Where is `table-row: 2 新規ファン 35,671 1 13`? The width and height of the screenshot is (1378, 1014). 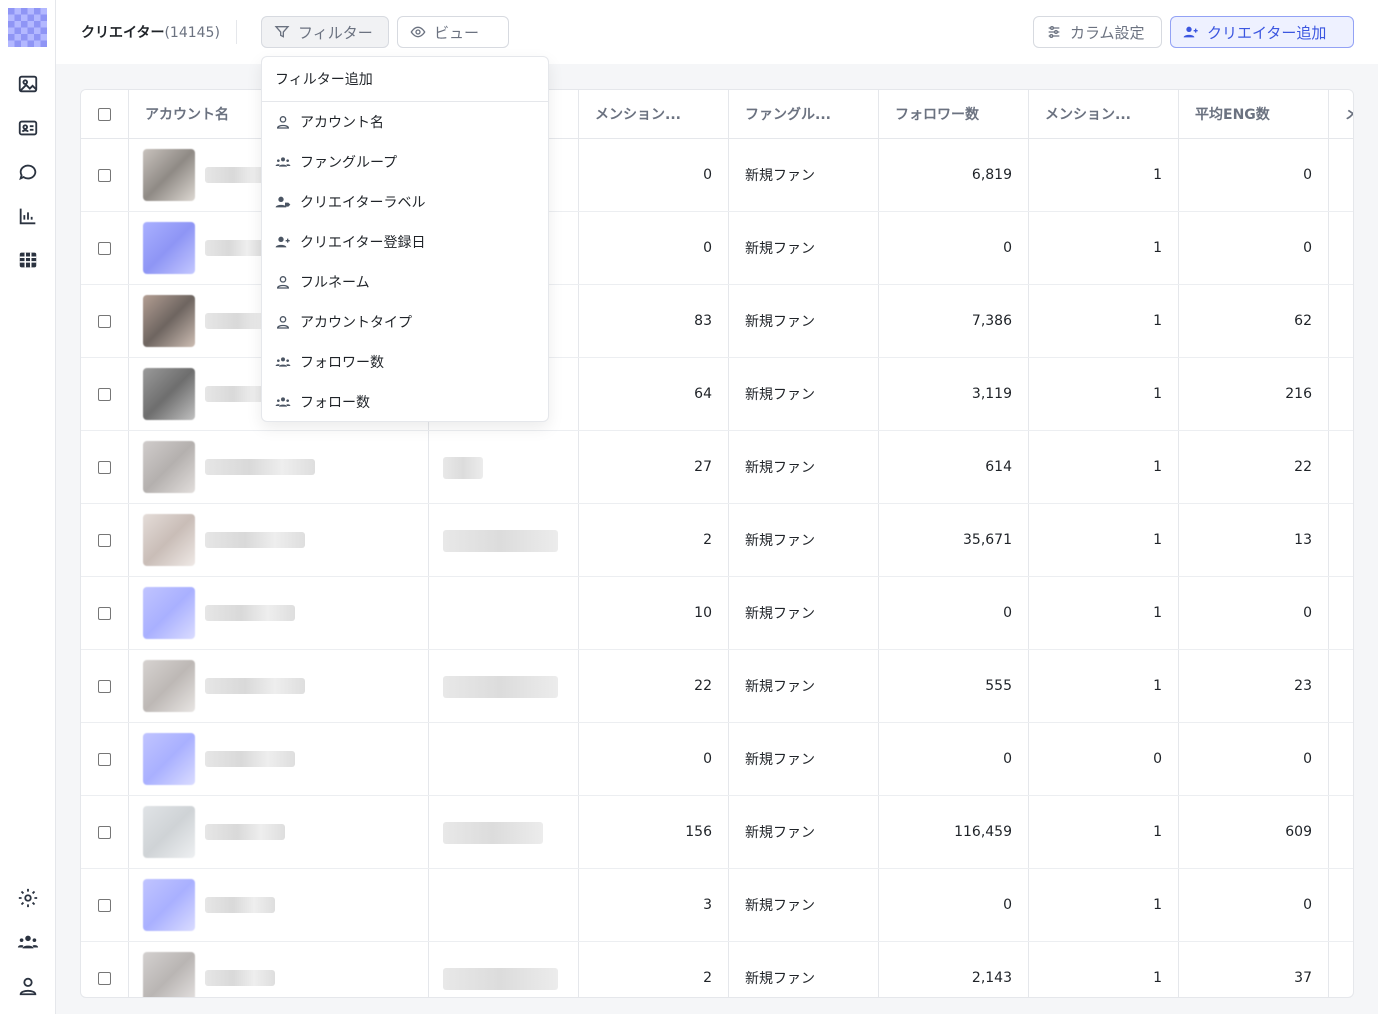
table-row: 2 新規ファン 35,671 1 13 is located at coordinates (717, 540).